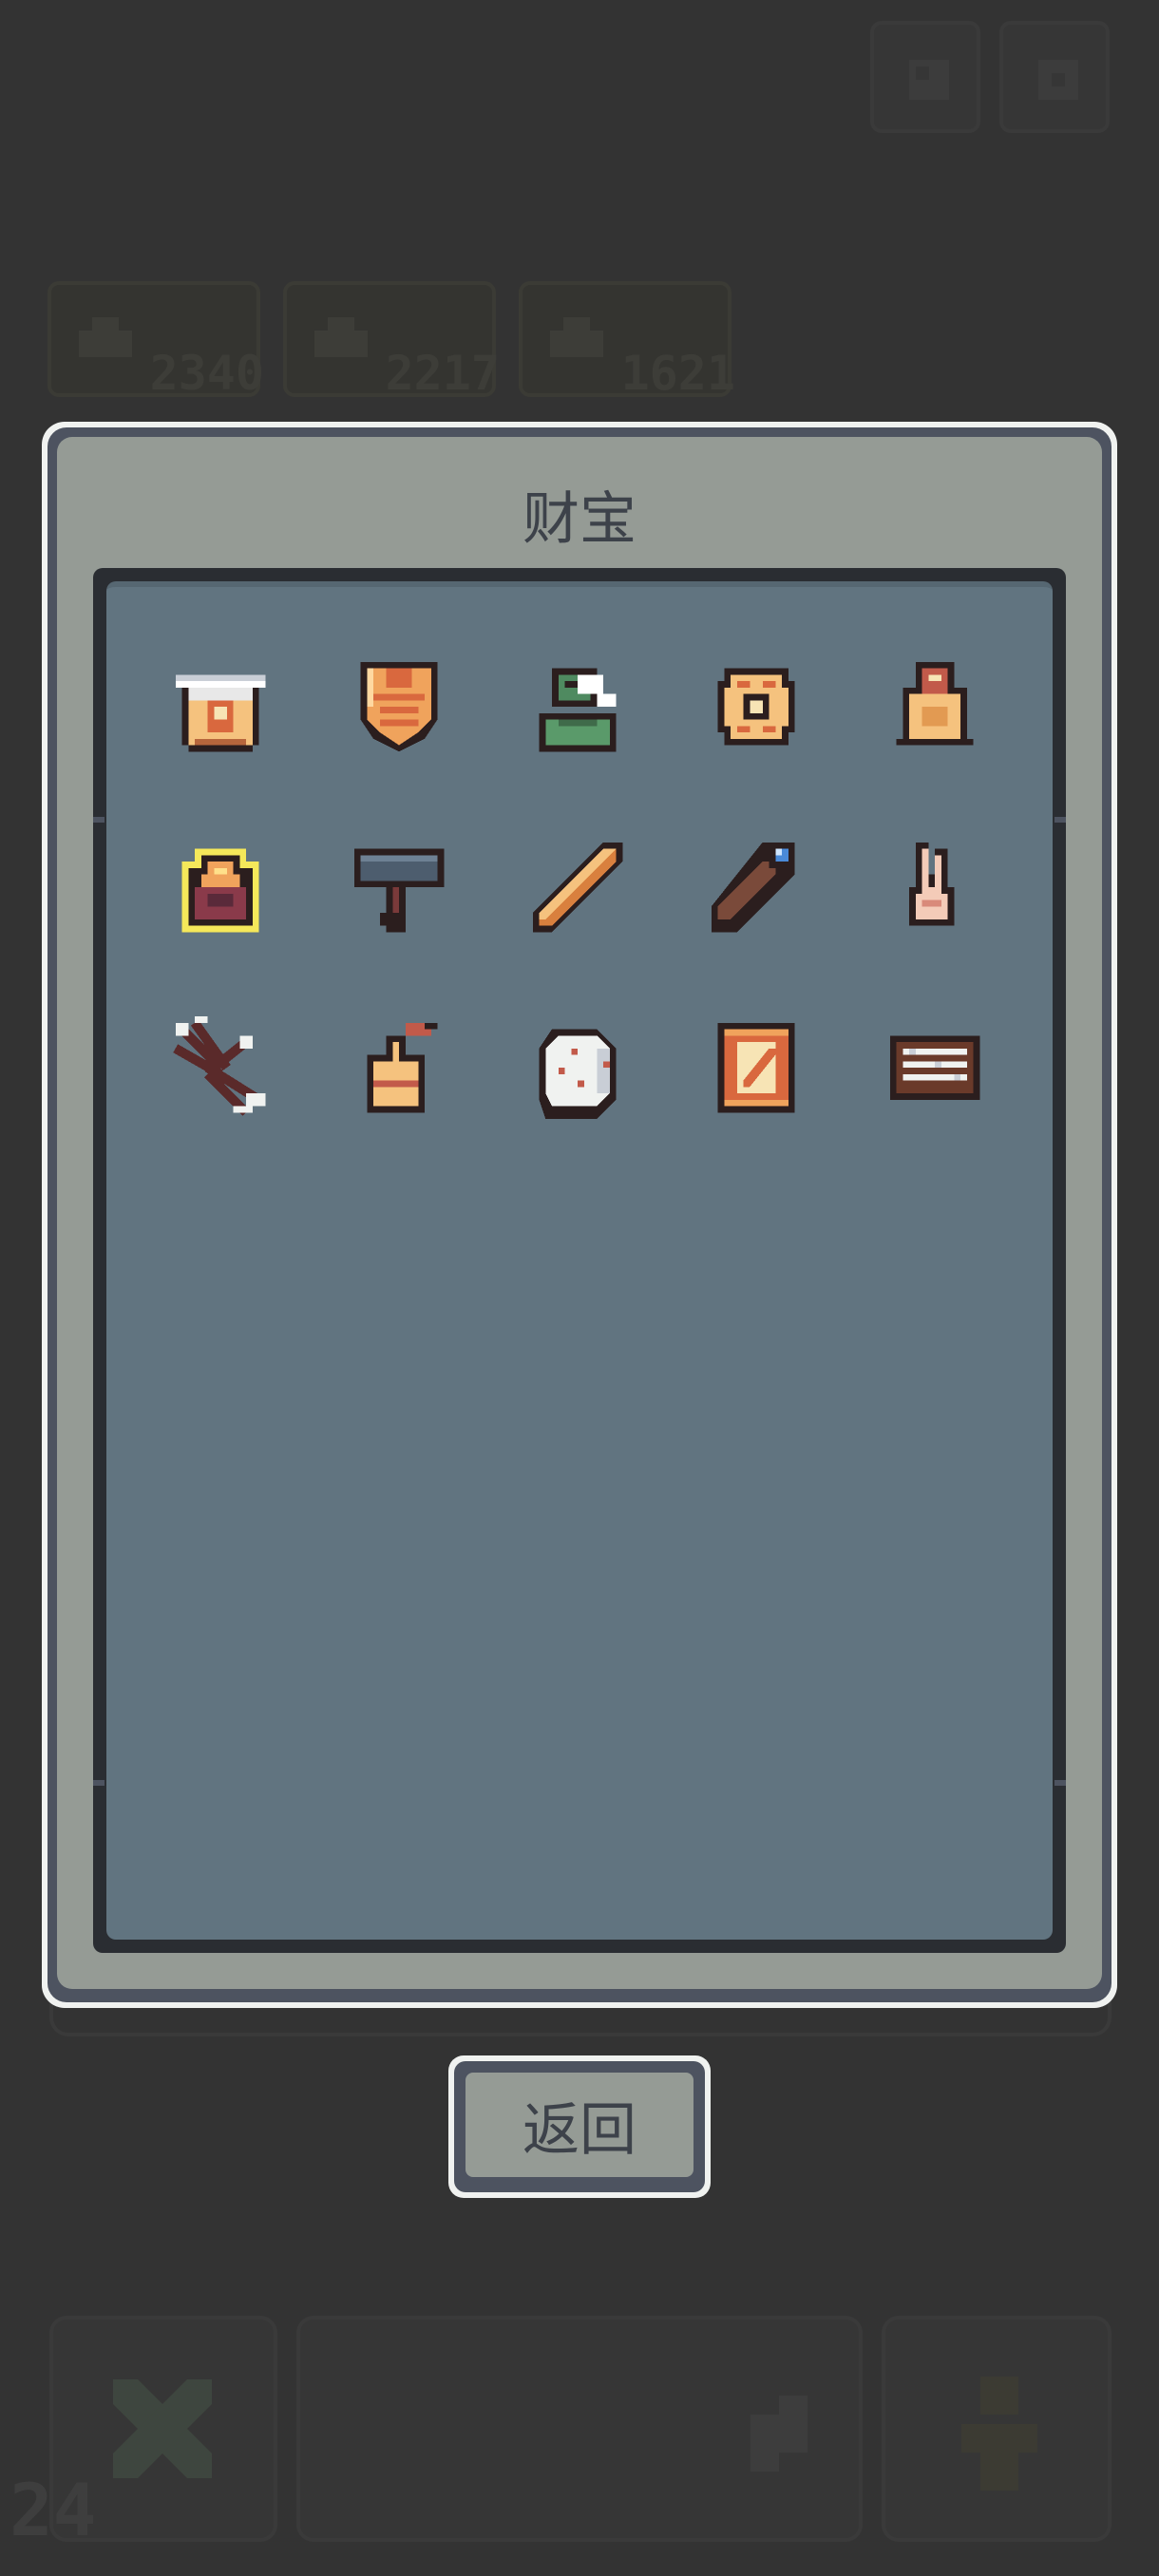 Image resolution: width=1159 pixels, height=2576 pixels. I want to click on level-number: 24, so click(53, 2510).